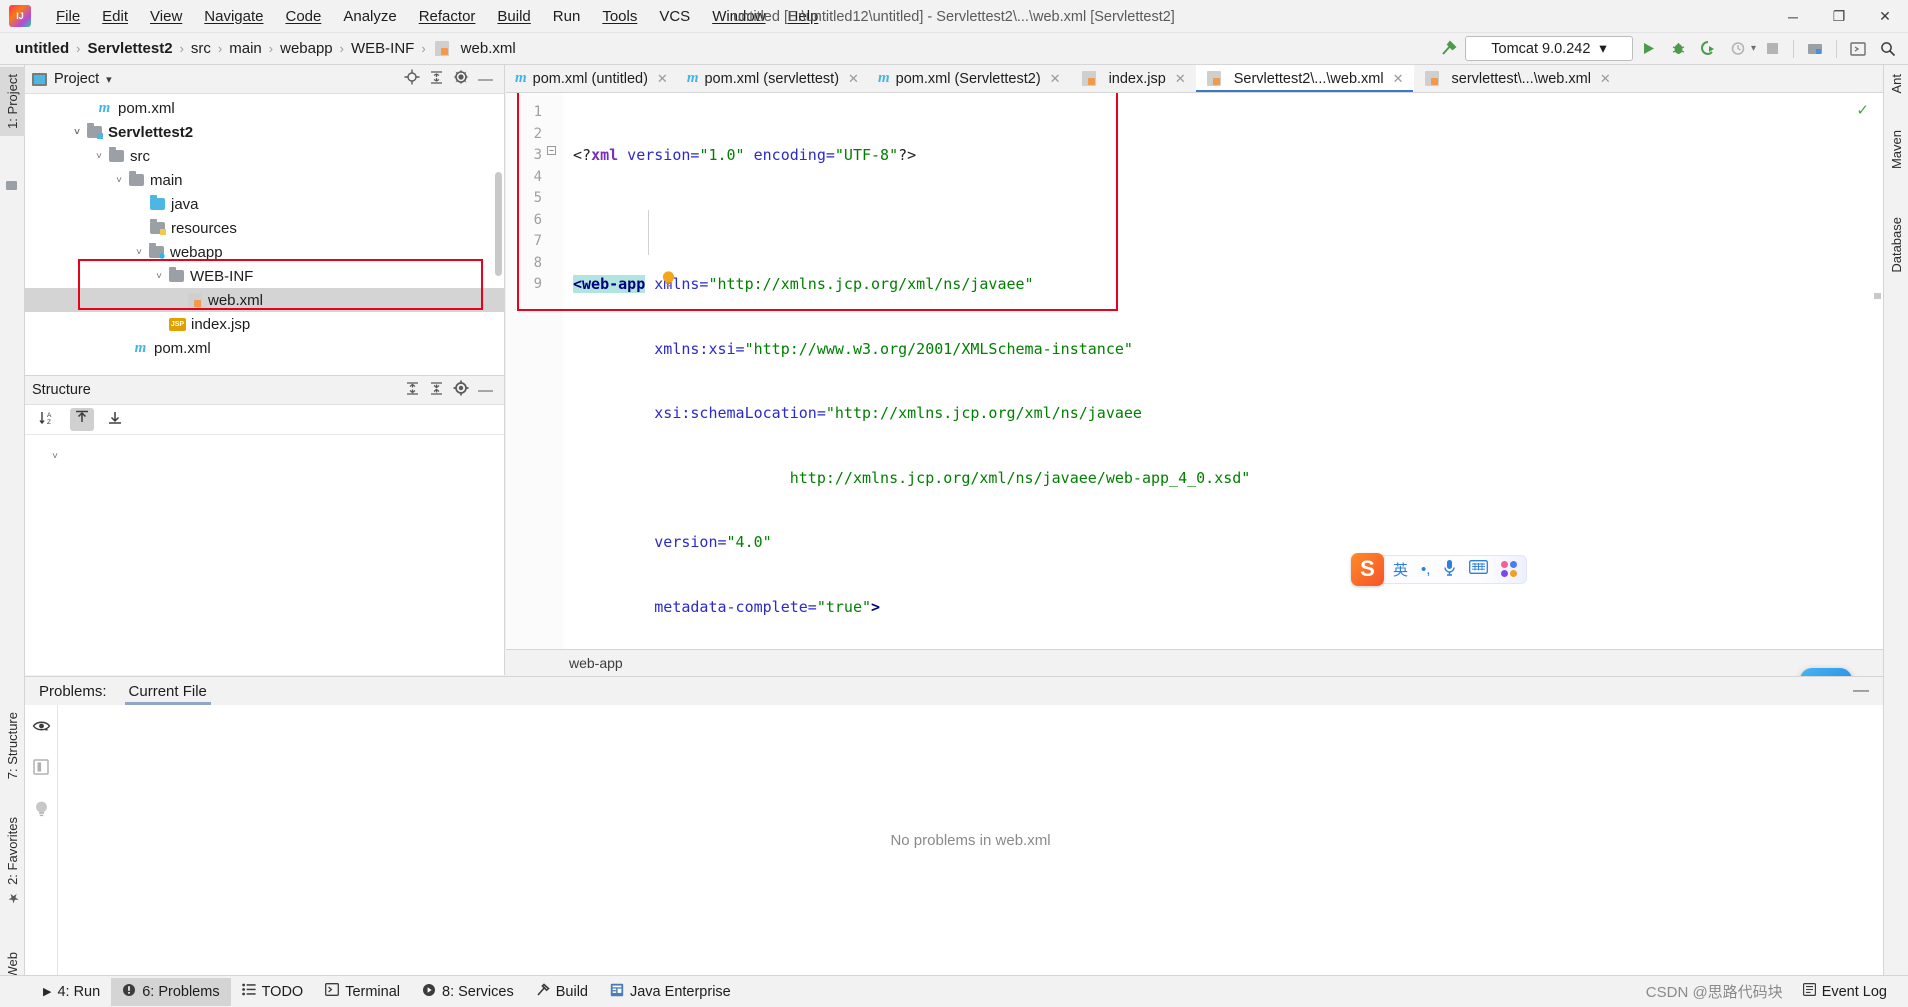  Describe the element at coordinates (362, 992) in the screenshot. I see `status-item-terminal: Terminal` at that location.